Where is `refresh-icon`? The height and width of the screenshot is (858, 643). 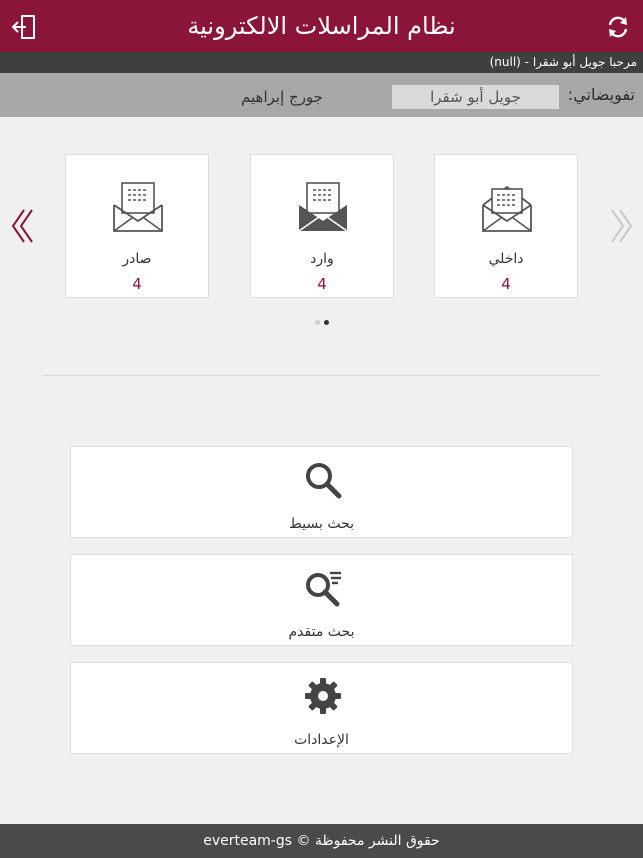
refresh-icon is located at coordinates (618, 27).